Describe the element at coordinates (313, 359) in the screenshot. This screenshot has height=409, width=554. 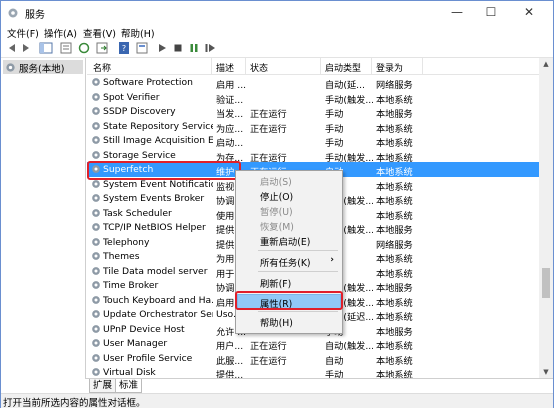
I see `table-row: User Profile Service 此服... 正在运行 自动 本地系统` at that location.